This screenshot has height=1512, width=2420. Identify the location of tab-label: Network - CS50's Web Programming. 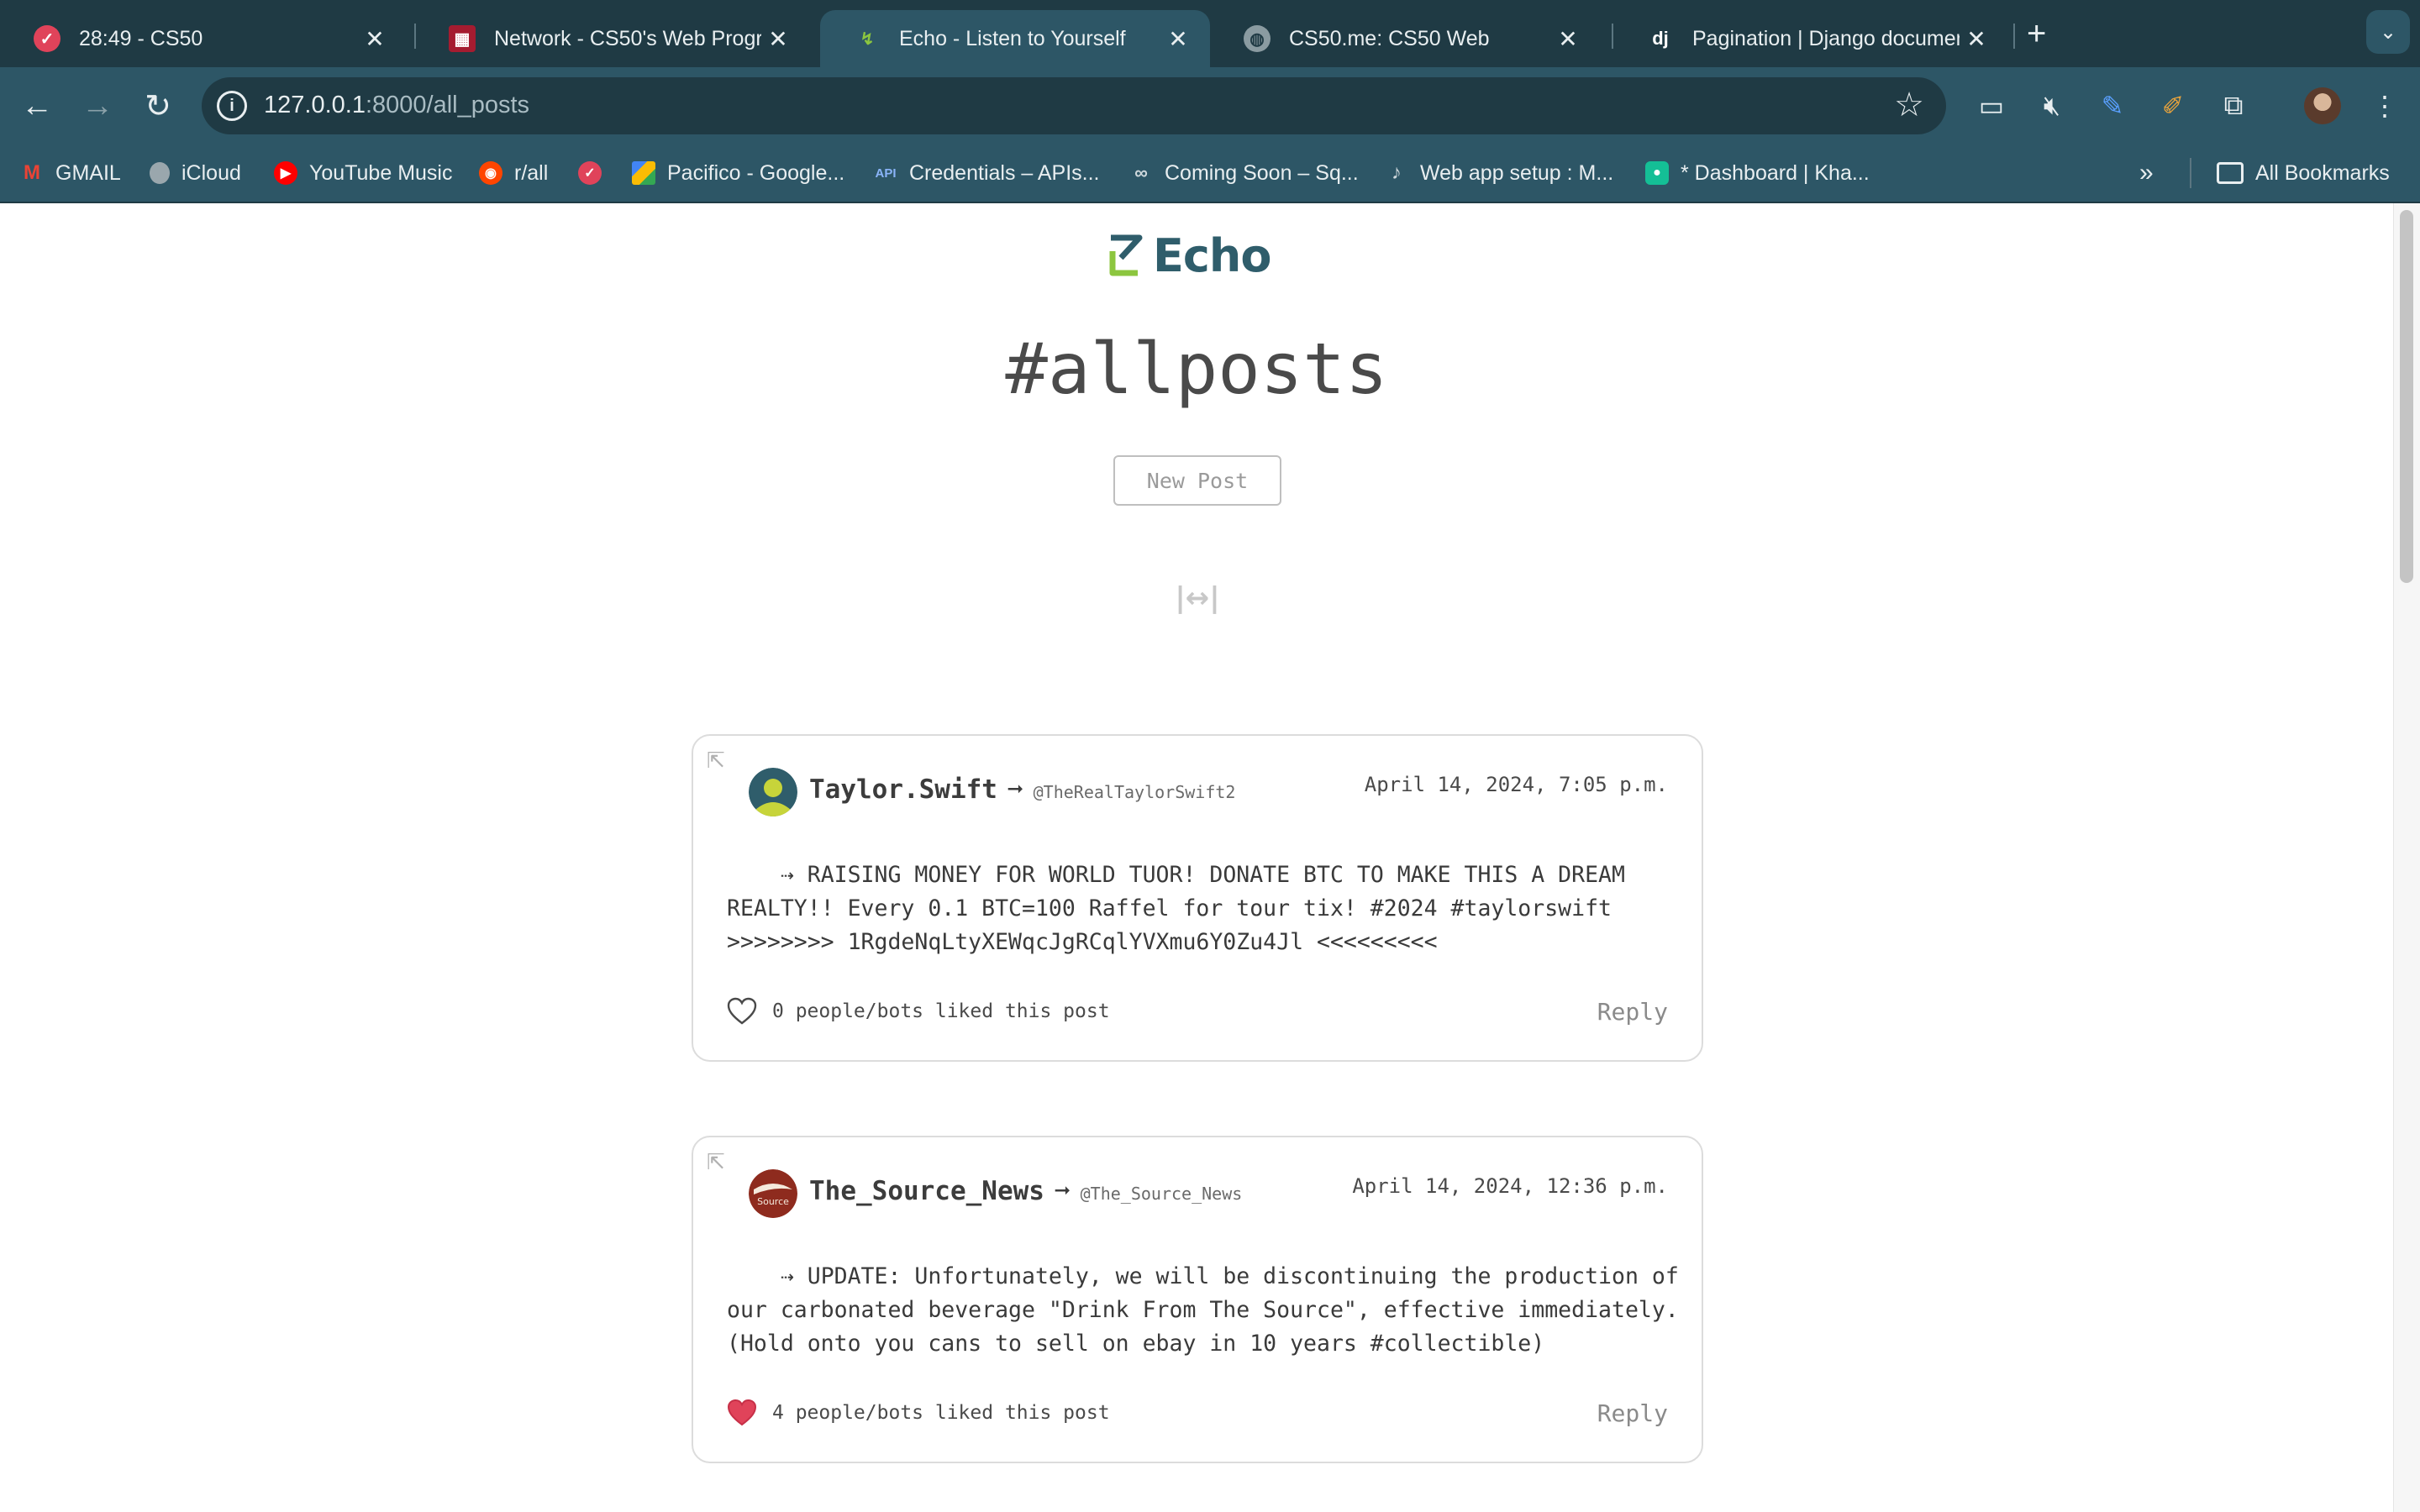
(628, 38).